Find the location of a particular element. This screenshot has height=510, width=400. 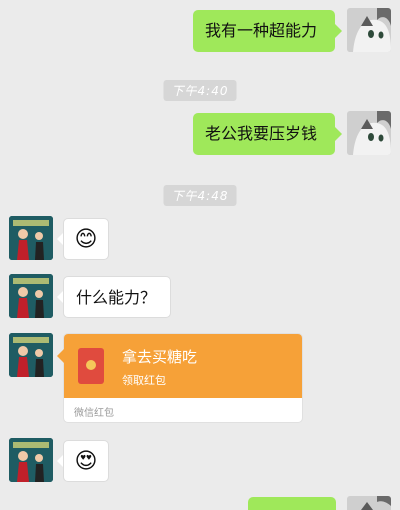

timestamp: 下午4:48 is located at coordinates (200, 195).